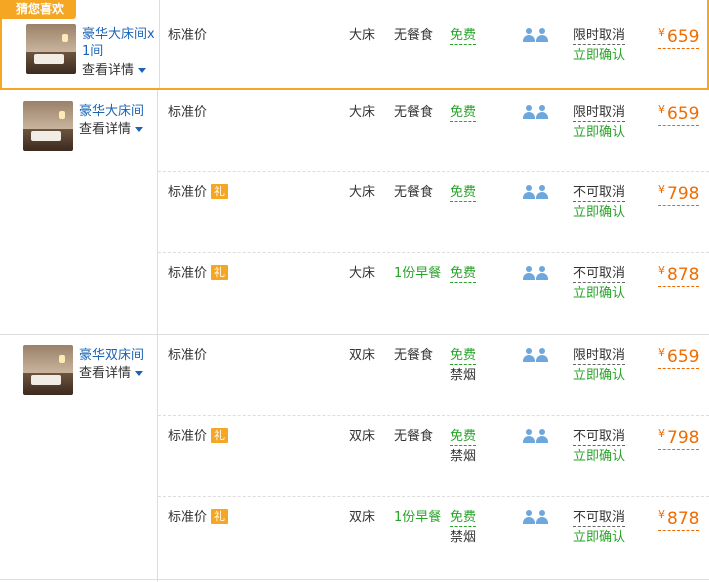 This screenshot has width=709, height=582. Describe the element at coordinates (111, 355) in the screenshot. I see `room-name-link: 豪华双床间` at that location.